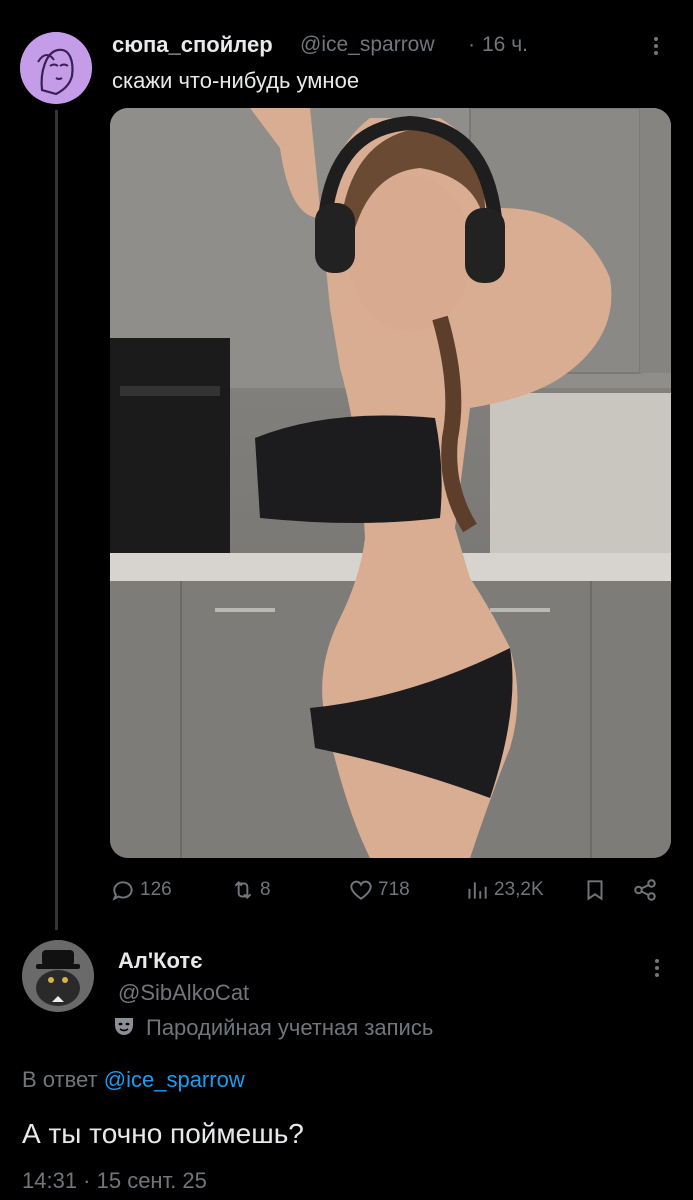  What do you see at coordinates (174, 1079) in the screenshot?
I see `replying-to-handle: @ice_sparrow` at bounding box center [174, 1079].